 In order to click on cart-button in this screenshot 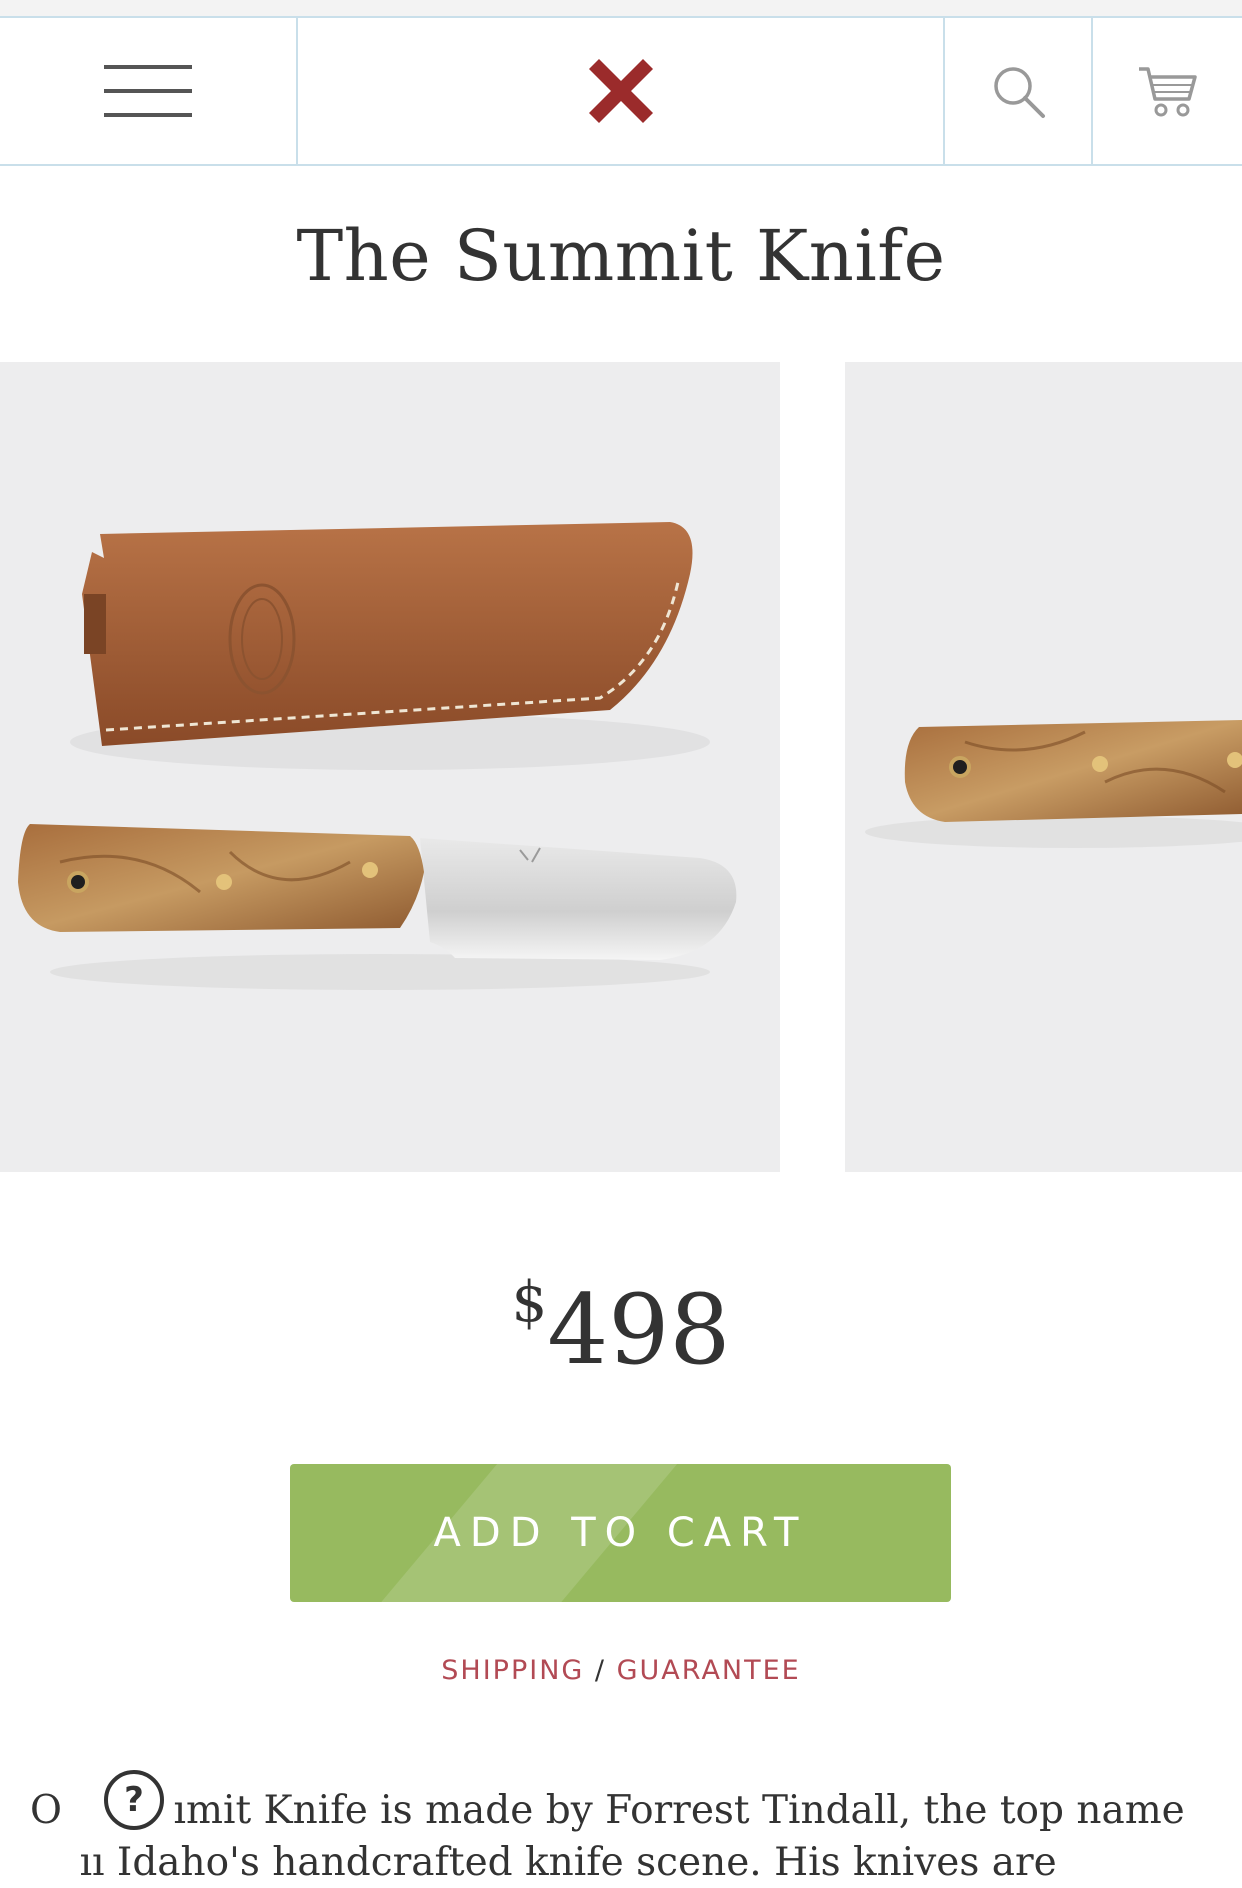, I will do `click(1167, 91)`.